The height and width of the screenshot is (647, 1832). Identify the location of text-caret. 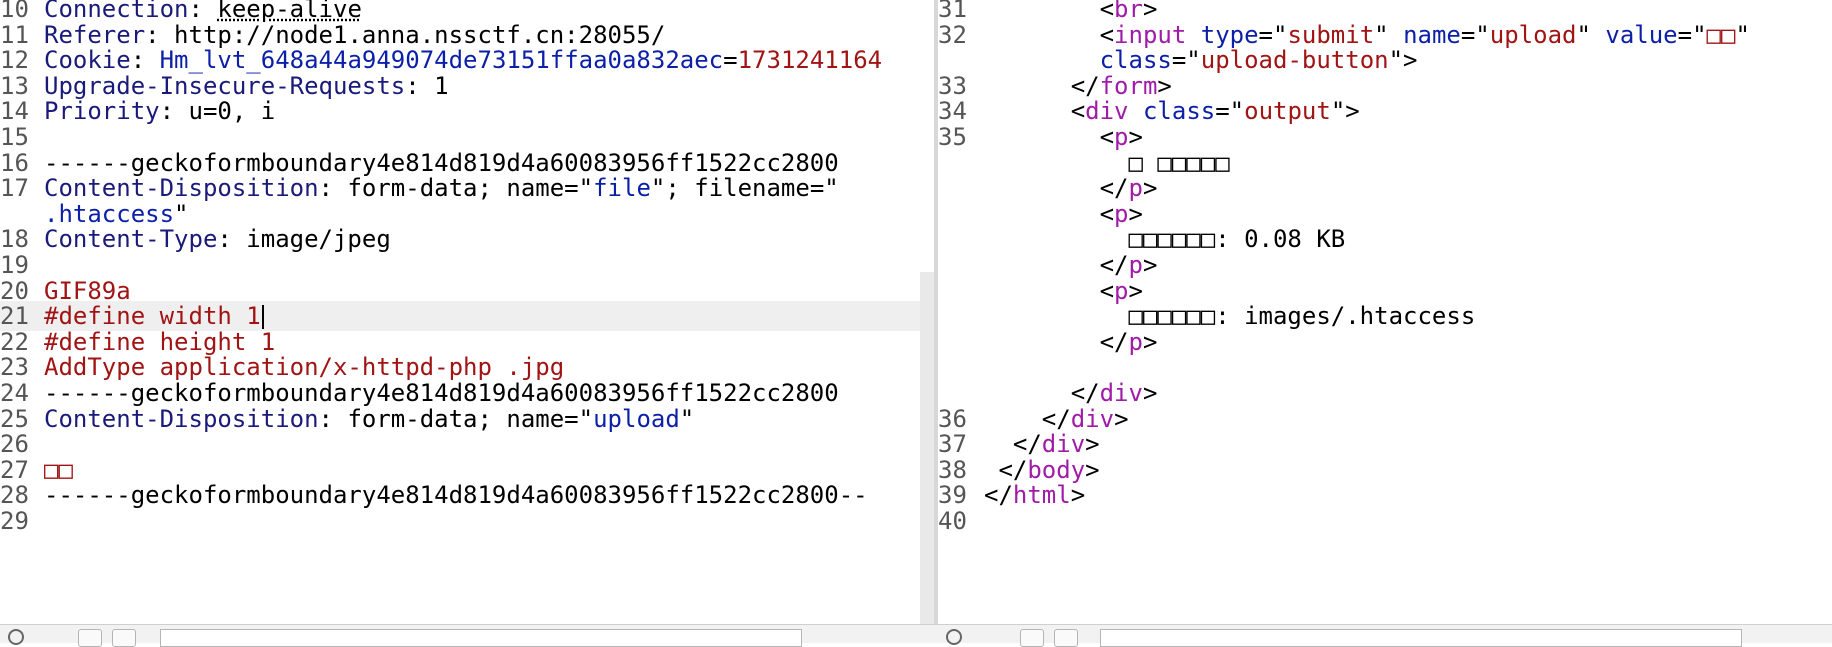
(262, 317).